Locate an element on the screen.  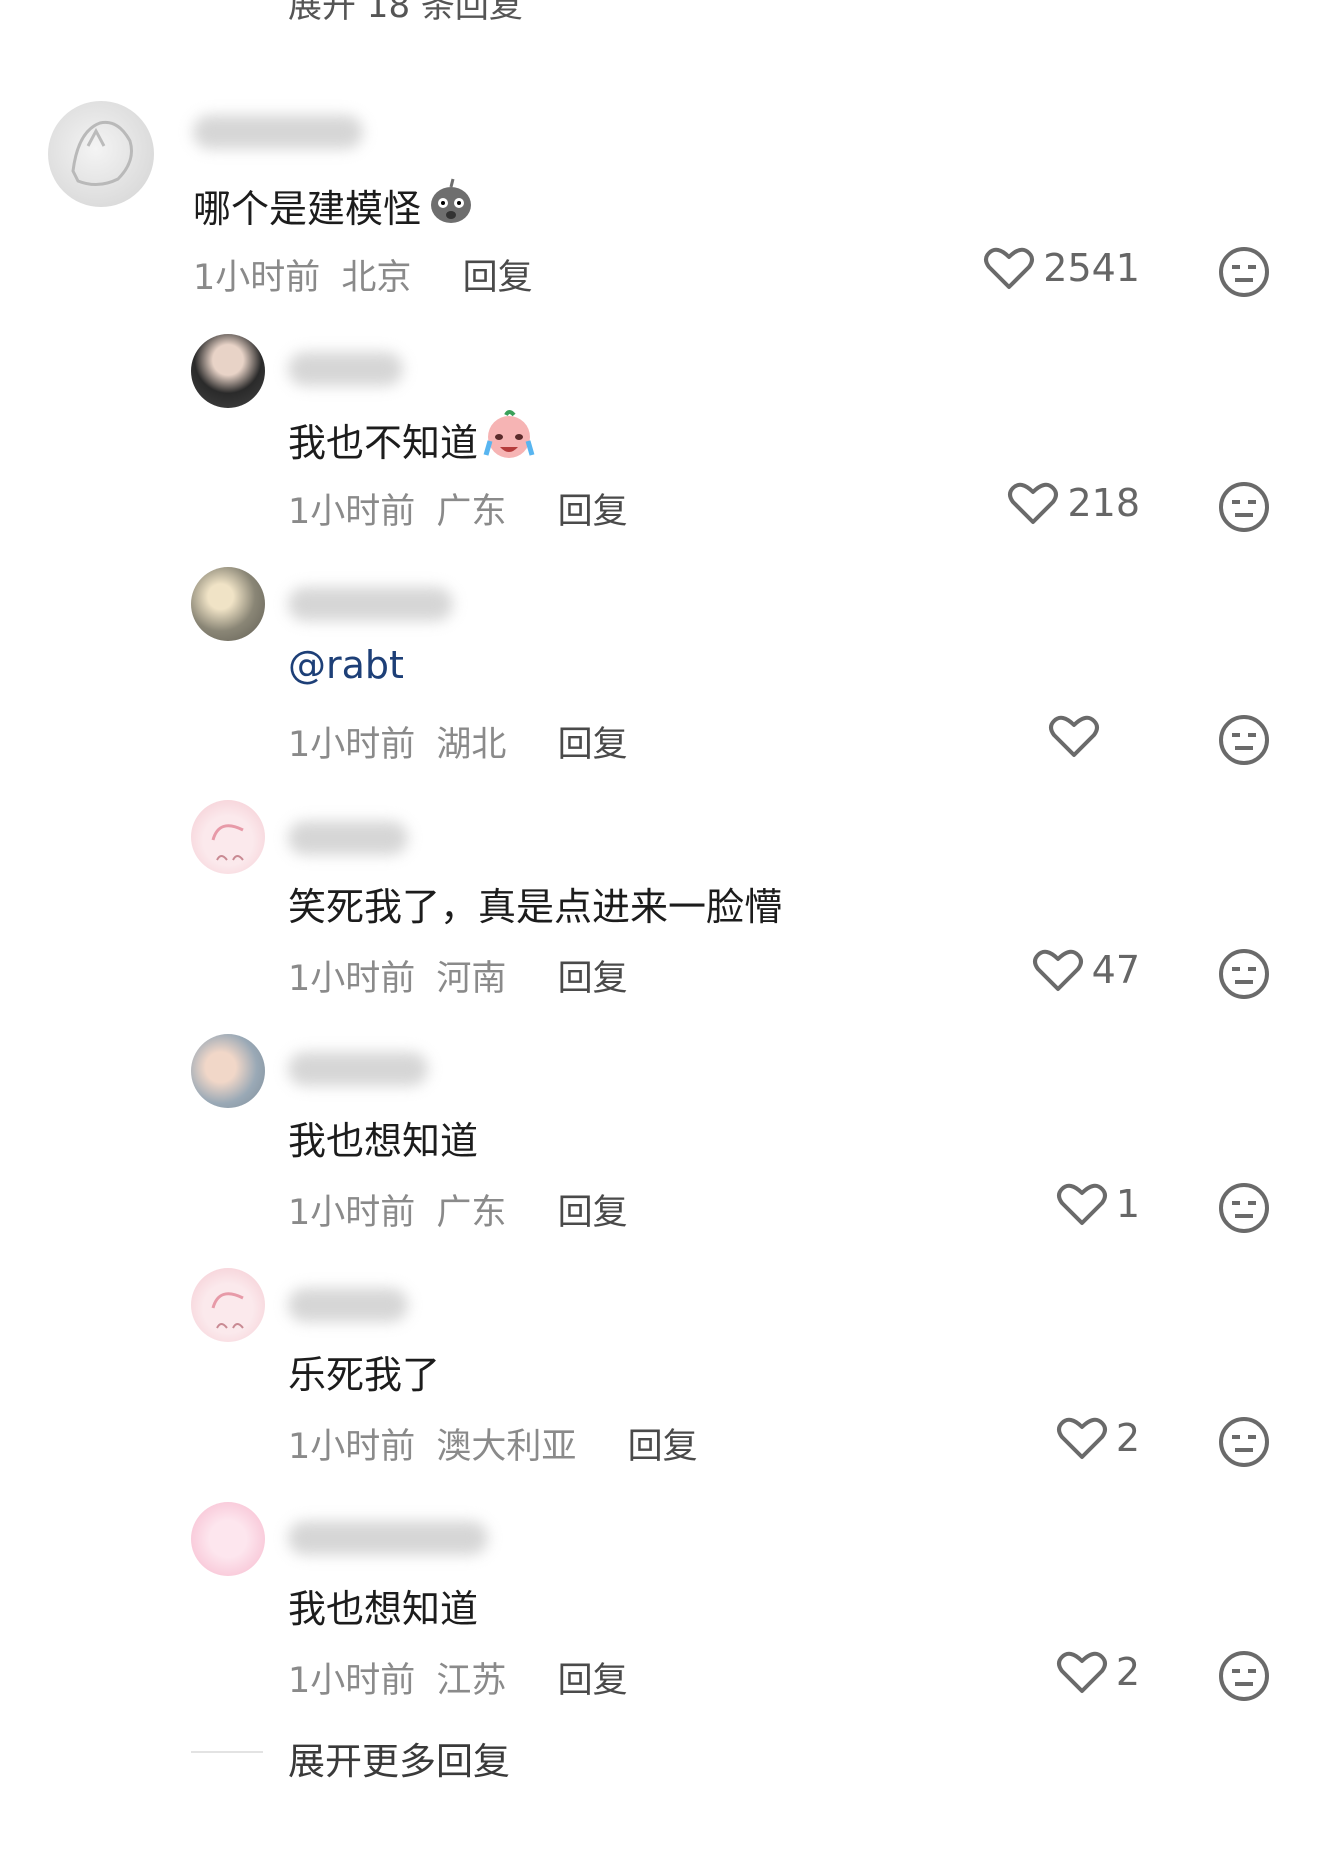
like-count: 1 is located at coordinates (1127, 1204).